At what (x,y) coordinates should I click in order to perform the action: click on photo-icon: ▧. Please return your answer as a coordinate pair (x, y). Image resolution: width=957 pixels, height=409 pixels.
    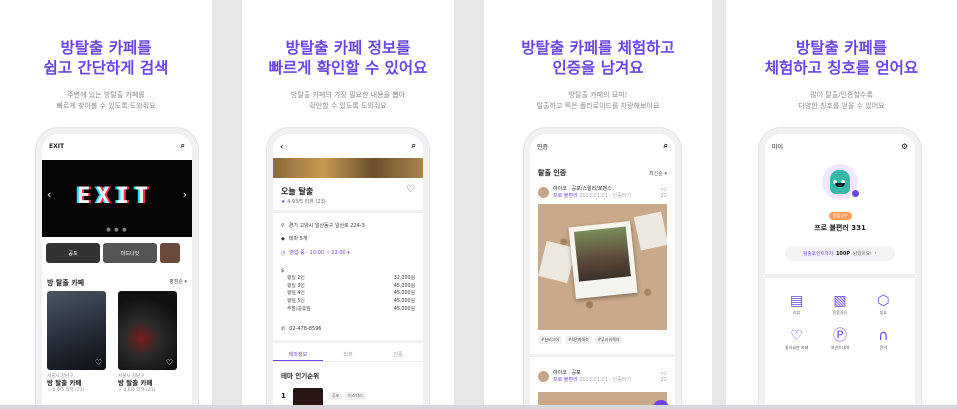
    Looking at the image, I should click on (840, 301).